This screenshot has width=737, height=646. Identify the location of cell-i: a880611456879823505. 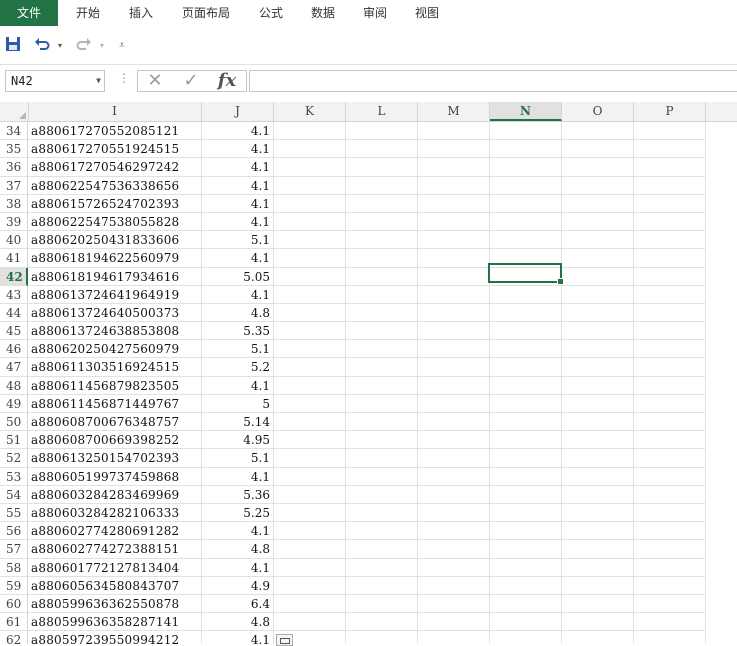
(115, 385).